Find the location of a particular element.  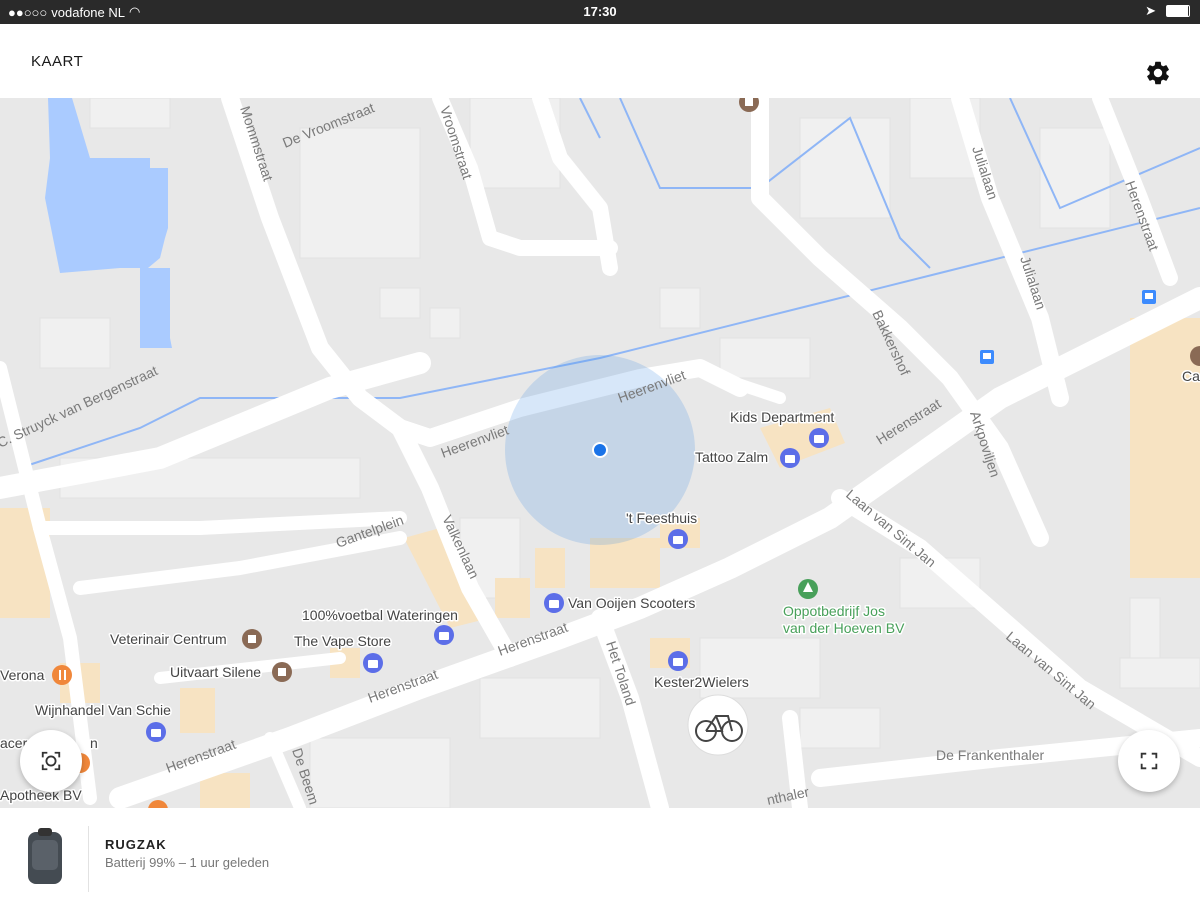

poi-label: Ca is located at coordinates (1190, 376).